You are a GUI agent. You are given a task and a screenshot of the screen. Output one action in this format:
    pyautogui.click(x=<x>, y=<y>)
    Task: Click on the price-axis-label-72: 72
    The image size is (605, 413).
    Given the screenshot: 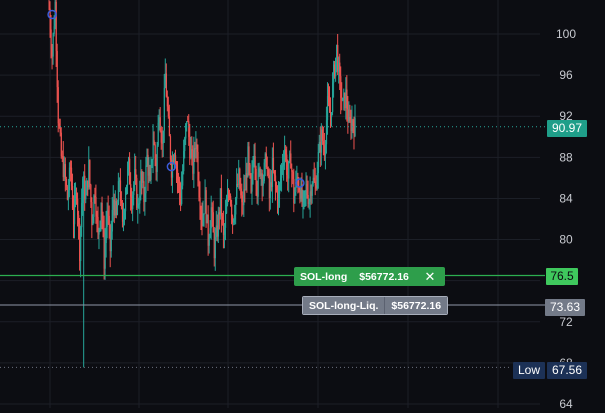 What is the action you would take?
    pyautogui.click(x=566, y=322)
    